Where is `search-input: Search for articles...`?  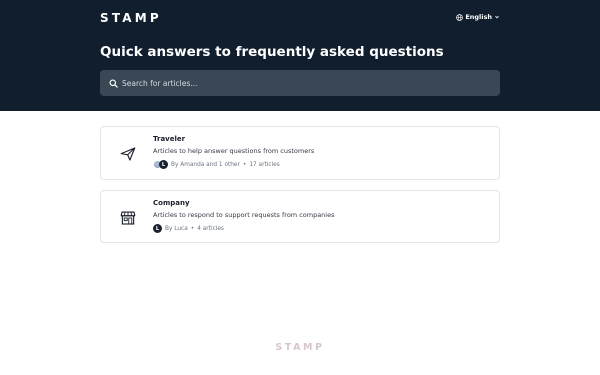
search-input: Search for articles... is located at coordinates (300, 83).